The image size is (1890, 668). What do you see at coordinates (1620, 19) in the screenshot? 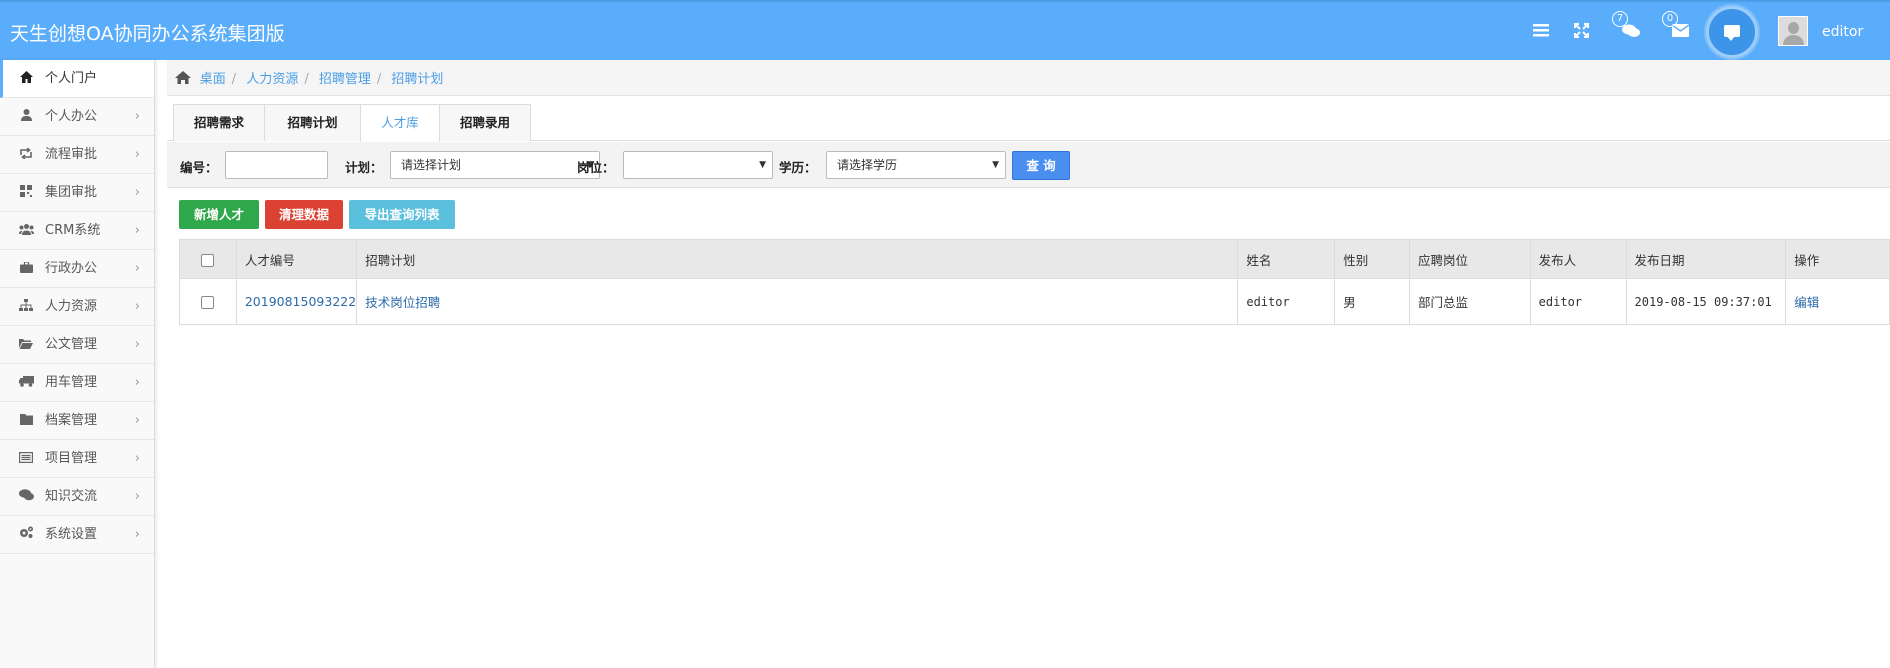
I see `messages-badge: 7` at bounding box center [1620, 19].